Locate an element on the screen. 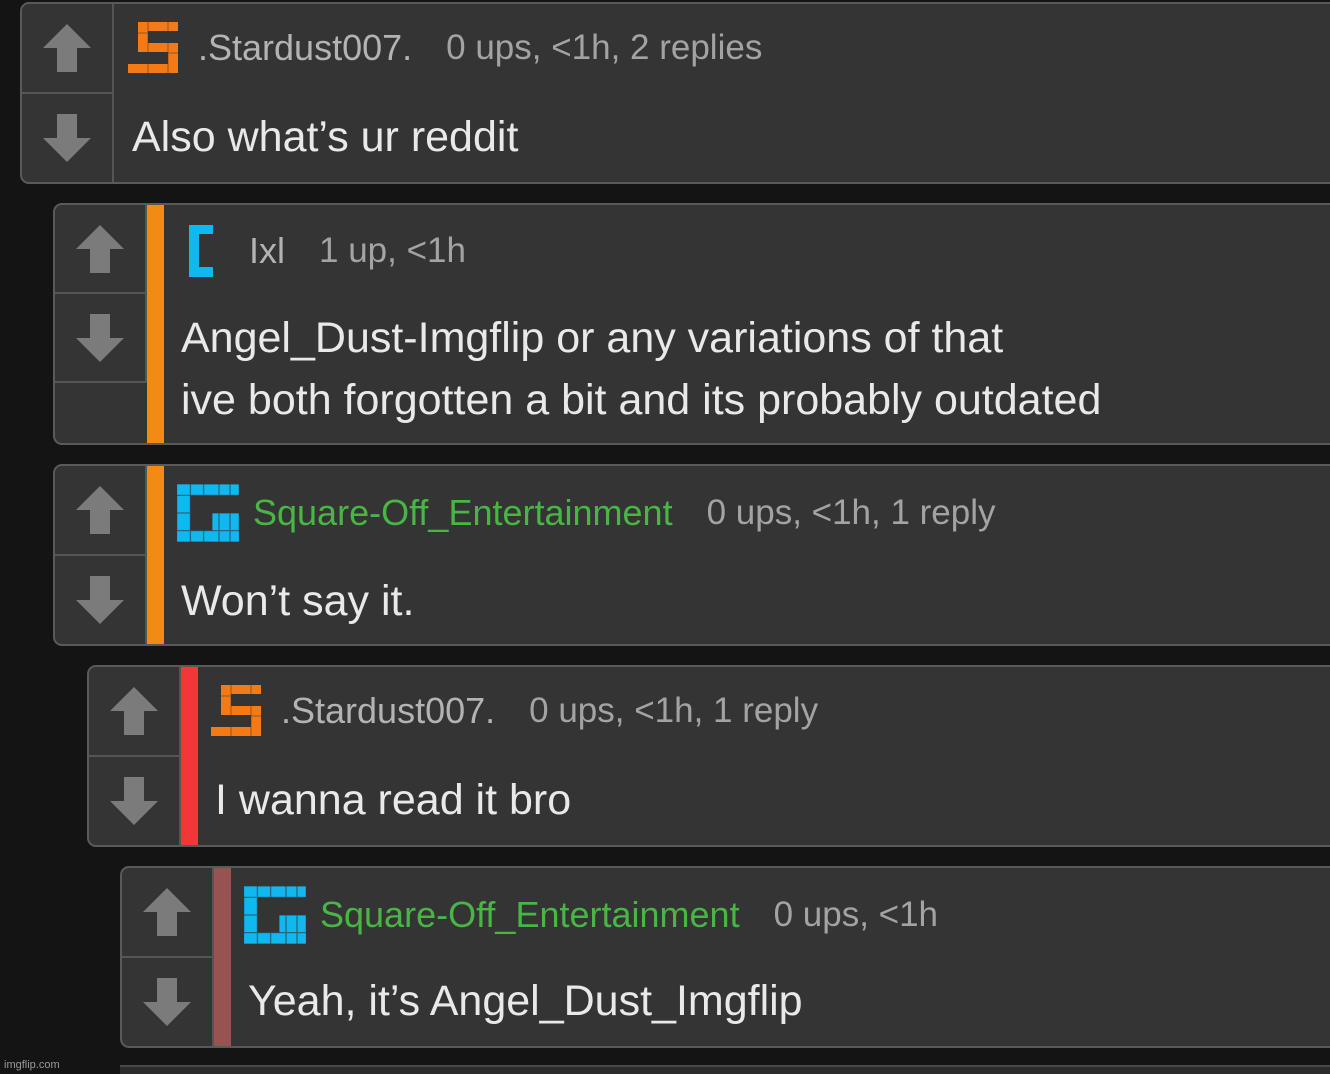 The height and width of the screenshot is (1074, 1330). comment-meta: 0 ups, <1h, 2 replies is located at coordinates (604, 47).